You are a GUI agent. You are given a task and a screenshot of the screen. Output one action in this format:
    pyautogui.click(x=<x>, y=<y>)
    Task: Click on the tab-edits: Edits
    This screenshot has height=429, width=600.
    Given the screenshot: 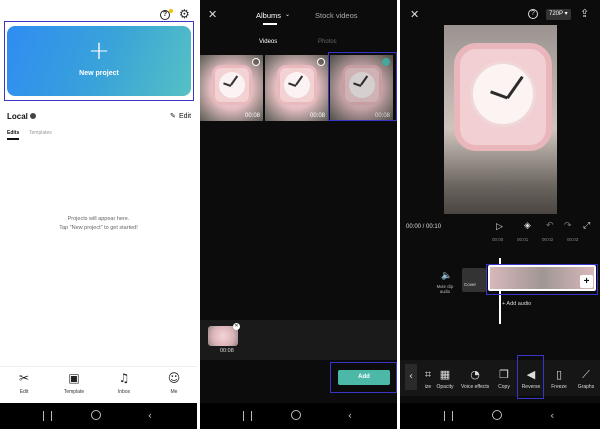 What is the action you would take?
    pyautogui.click(x=13, y=133)
    